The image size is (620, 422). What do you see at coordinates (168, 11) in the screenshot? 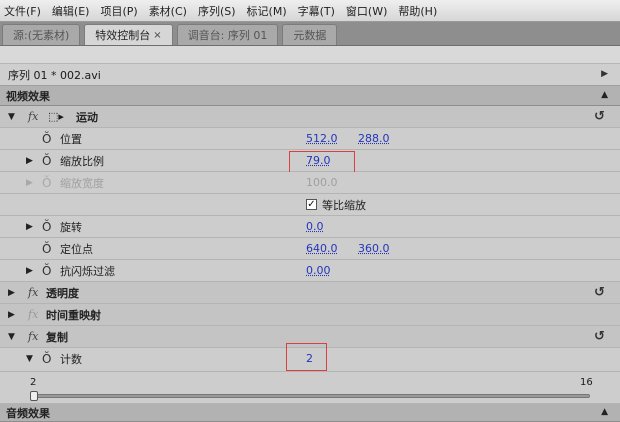
I see `menu-clip: 素材(C)` at bounding box center [168, 11].